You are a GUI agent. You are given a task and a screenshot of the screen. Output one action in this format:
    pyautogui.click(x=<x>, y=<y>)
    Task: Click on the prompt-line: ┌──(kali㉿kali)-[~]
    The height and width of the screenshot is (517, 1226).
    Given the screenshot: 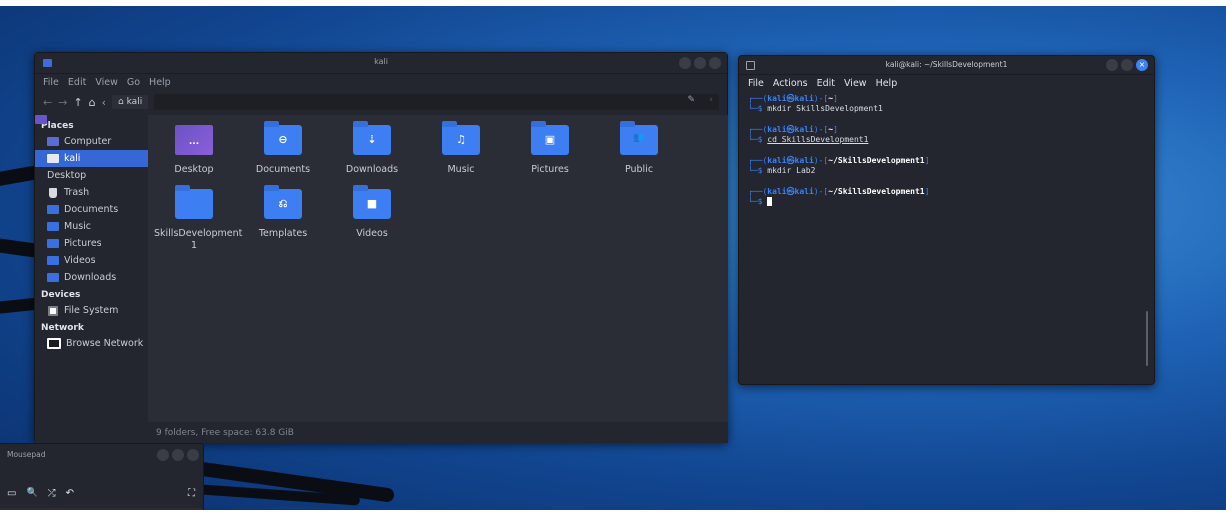 What is the action you would take?
    pyautogui.click(x=793, y=98)
    